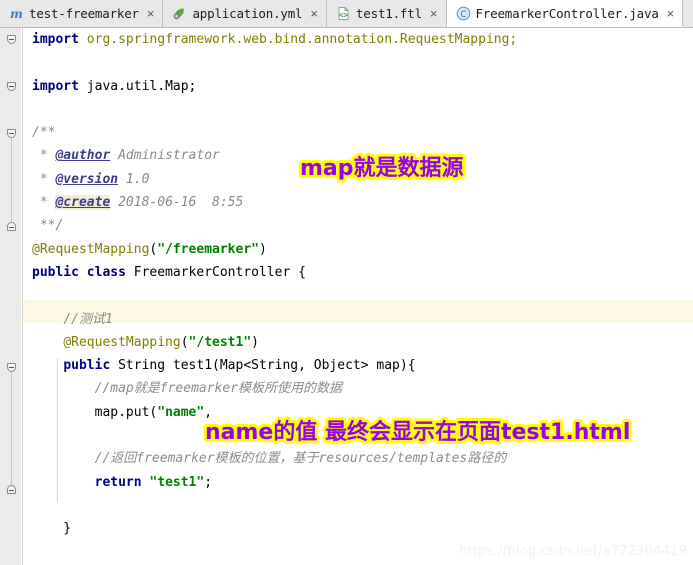 This screenshot has width=693, height=565. What do you see at coordinates (220, 342) in the screenshot?
I see `code-token: "/test1"` at bounding box center [220, 342].